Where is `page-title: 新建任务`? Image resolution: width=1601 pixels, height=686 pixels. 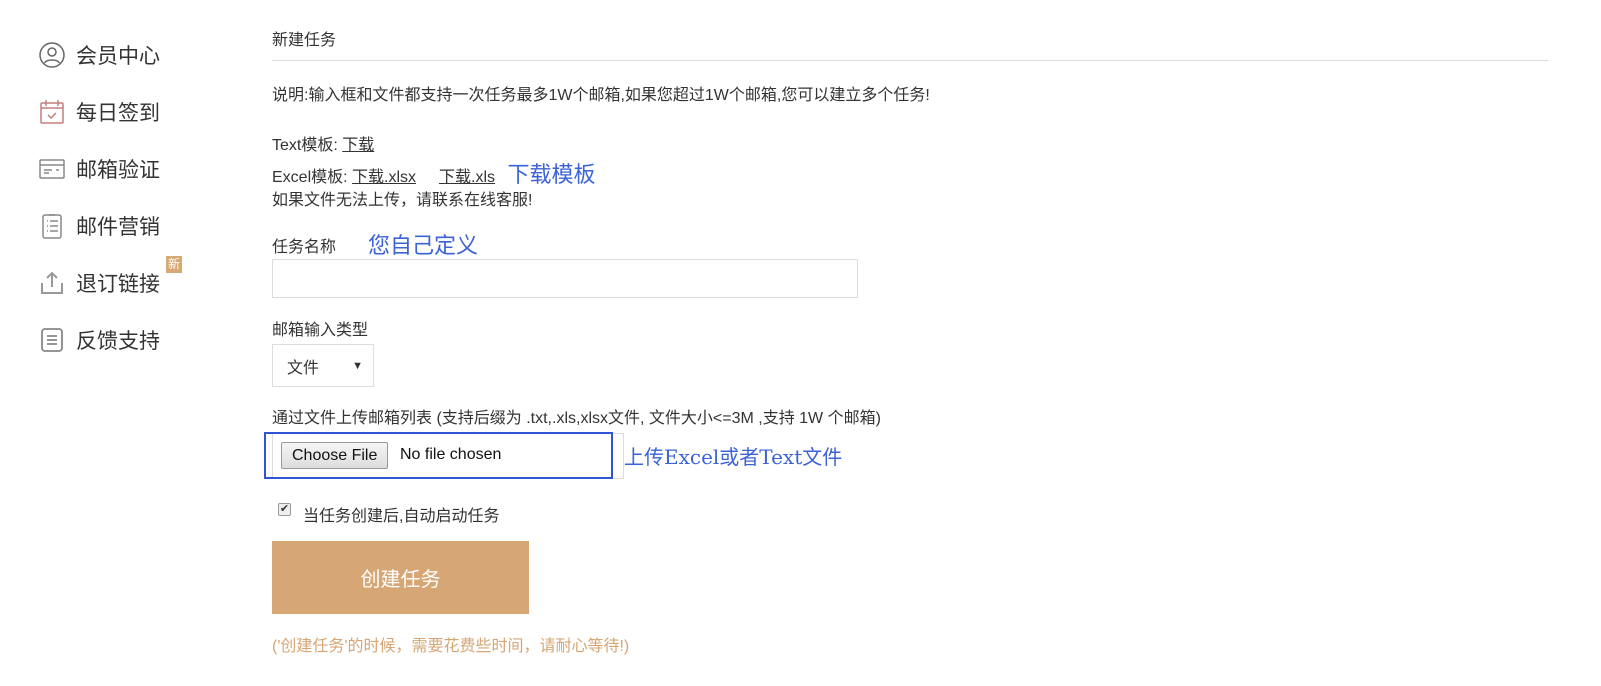 page-title: 新建任务 is located at coordinates (304, 40).